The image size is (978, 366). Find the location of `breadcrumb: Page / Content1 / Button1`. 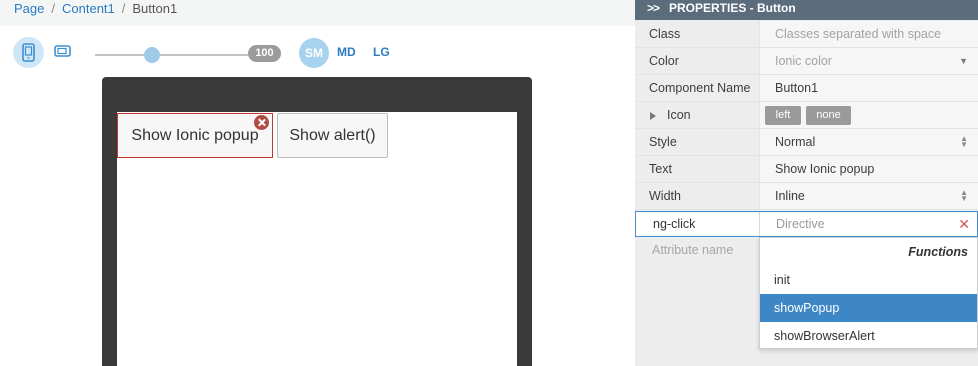

breadcrumb: Page / Content1 / Button1 is located at coordinates (317, 13).